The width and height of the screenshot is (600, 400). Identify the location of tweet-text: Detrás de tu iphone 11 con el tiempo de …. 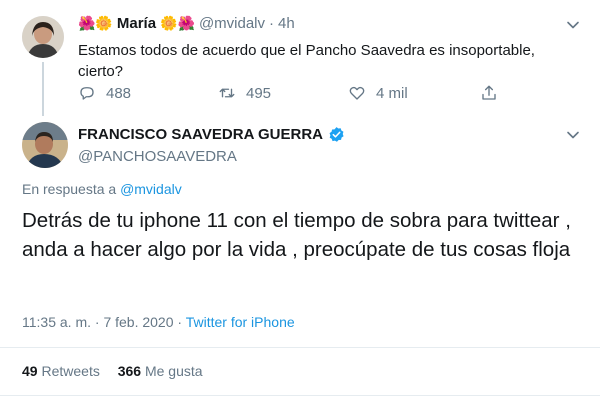
(296, 235).